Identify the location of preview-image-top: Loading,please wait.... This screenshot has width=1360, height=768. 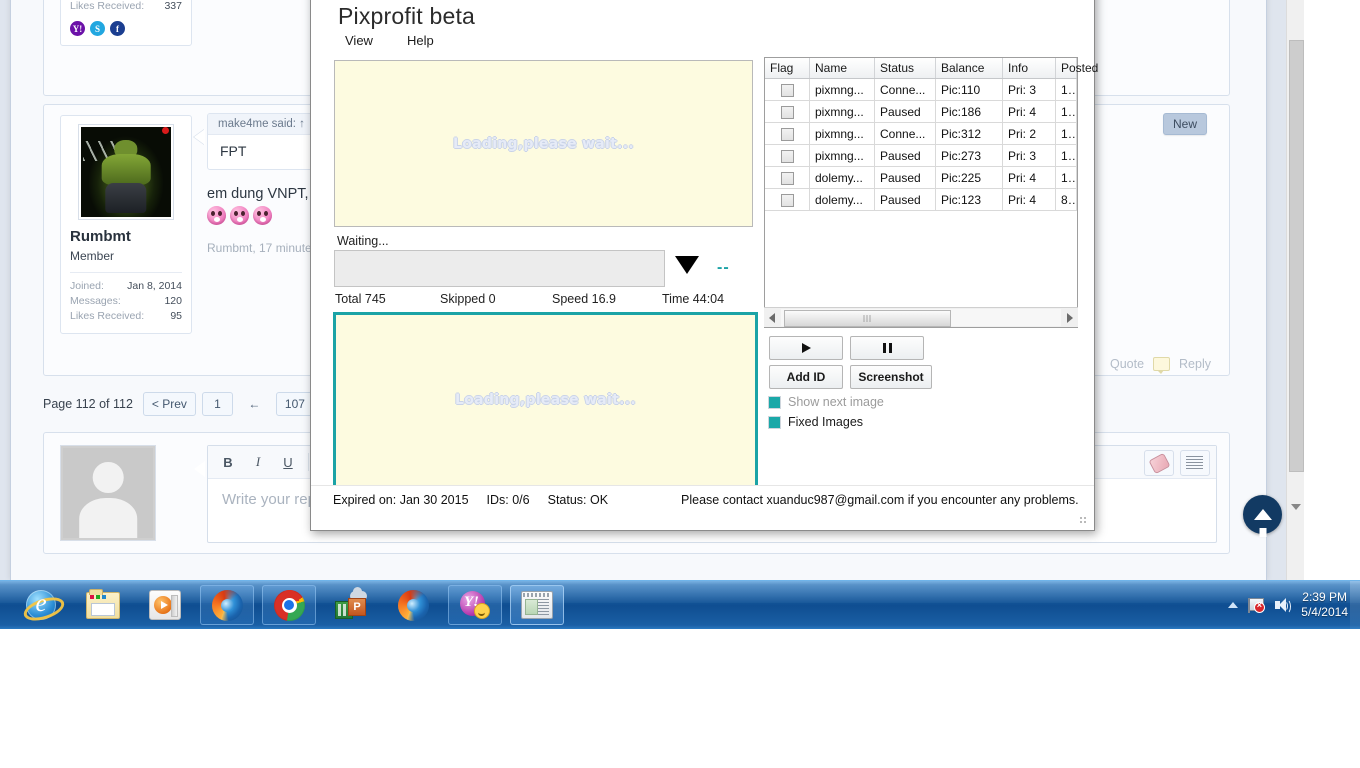
(543, 143).